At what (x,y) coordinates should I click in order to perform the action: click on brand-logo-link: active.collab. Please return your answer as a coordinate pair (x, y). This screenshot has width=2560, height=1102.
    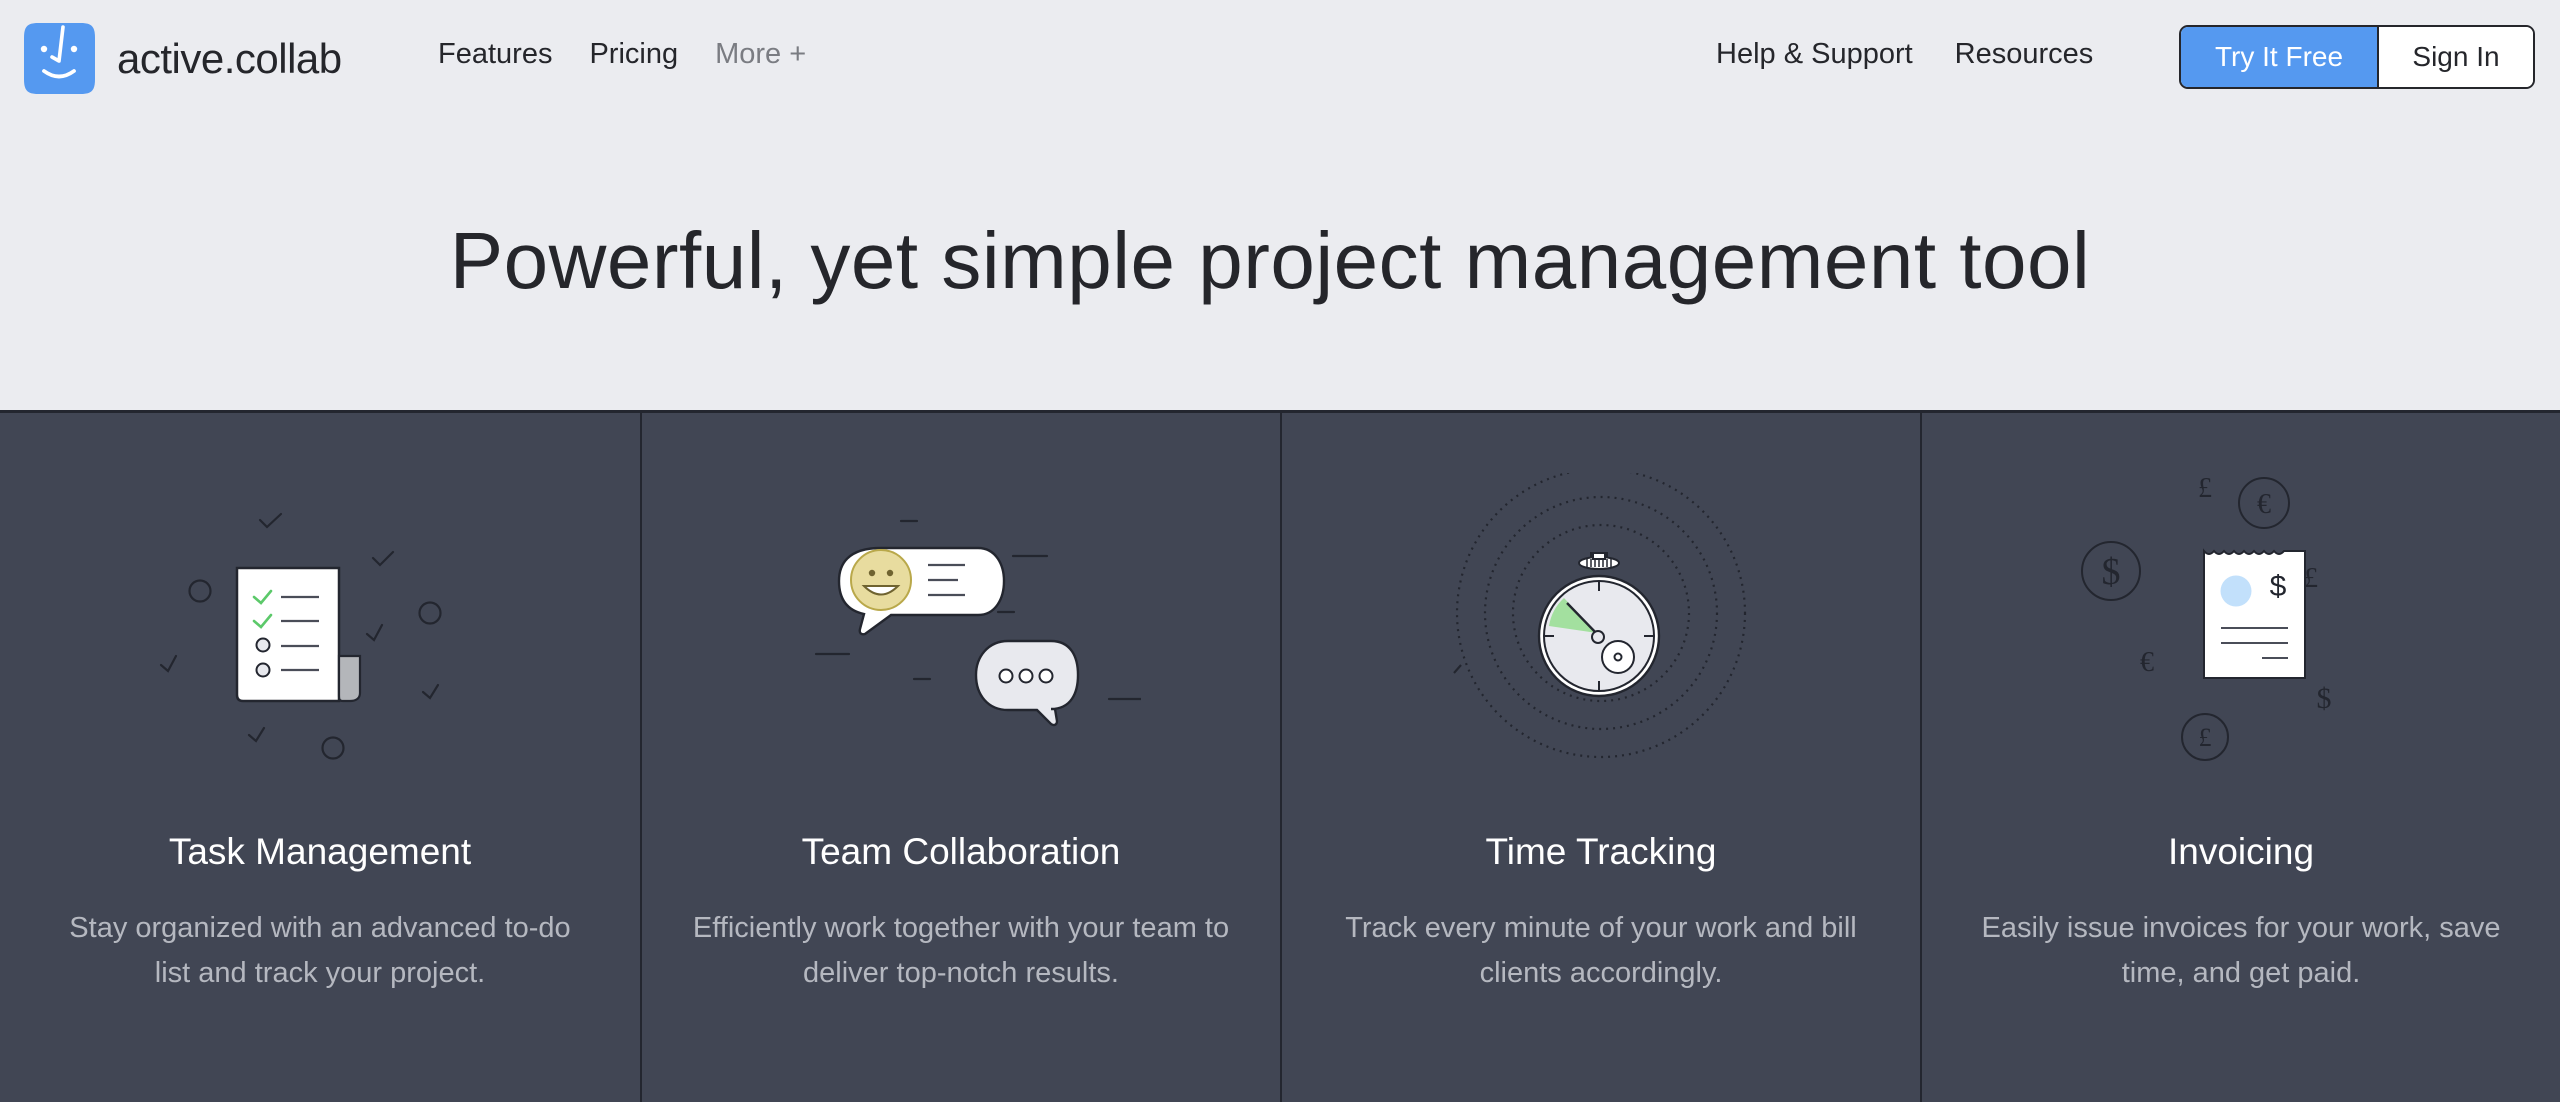
    Looking at the image, I should click on (182, 58).